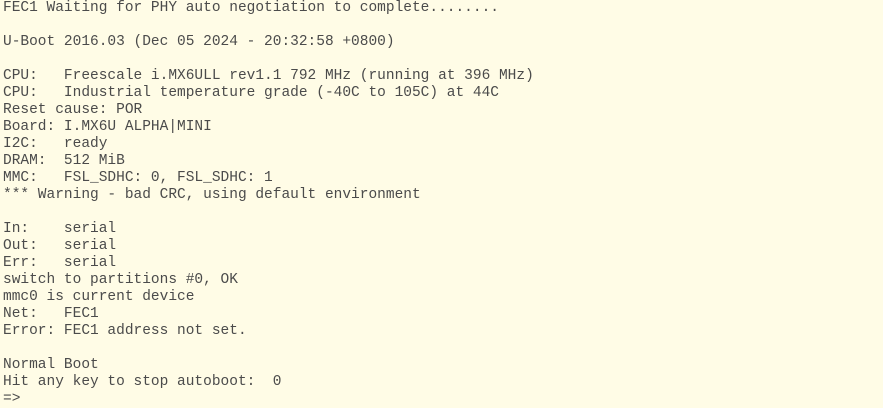 This screenshot has height=408, width=883. Describe the element at coordinates (142, 382) in the screenshot. I see `boot-log-line: Hit any key to stop autoboot: 0` at that location.